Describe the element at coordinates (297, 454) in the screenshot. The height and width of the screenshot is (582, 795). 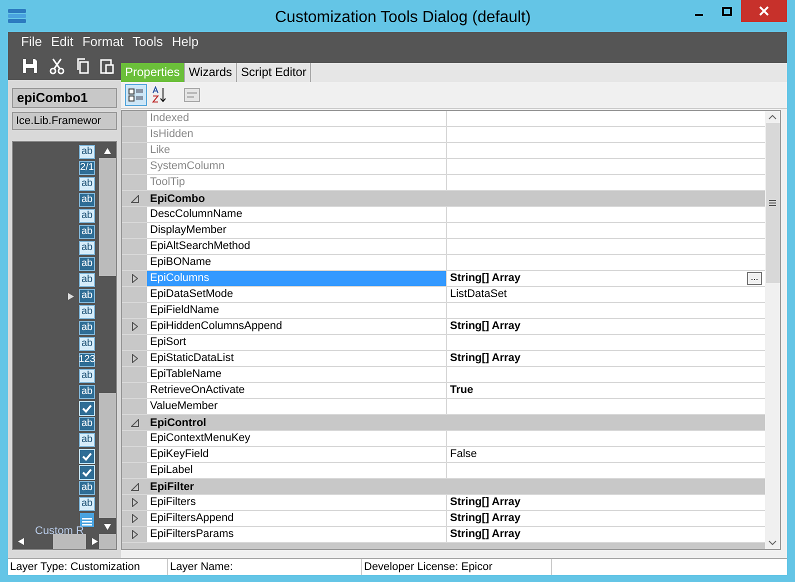
I see `property-name: EpiKeyField` at that location.